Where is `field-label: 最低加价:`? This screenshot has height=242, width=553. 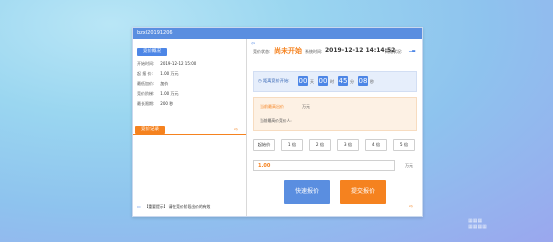
field-label: 最低加价: is located at coordinates (146, 83).